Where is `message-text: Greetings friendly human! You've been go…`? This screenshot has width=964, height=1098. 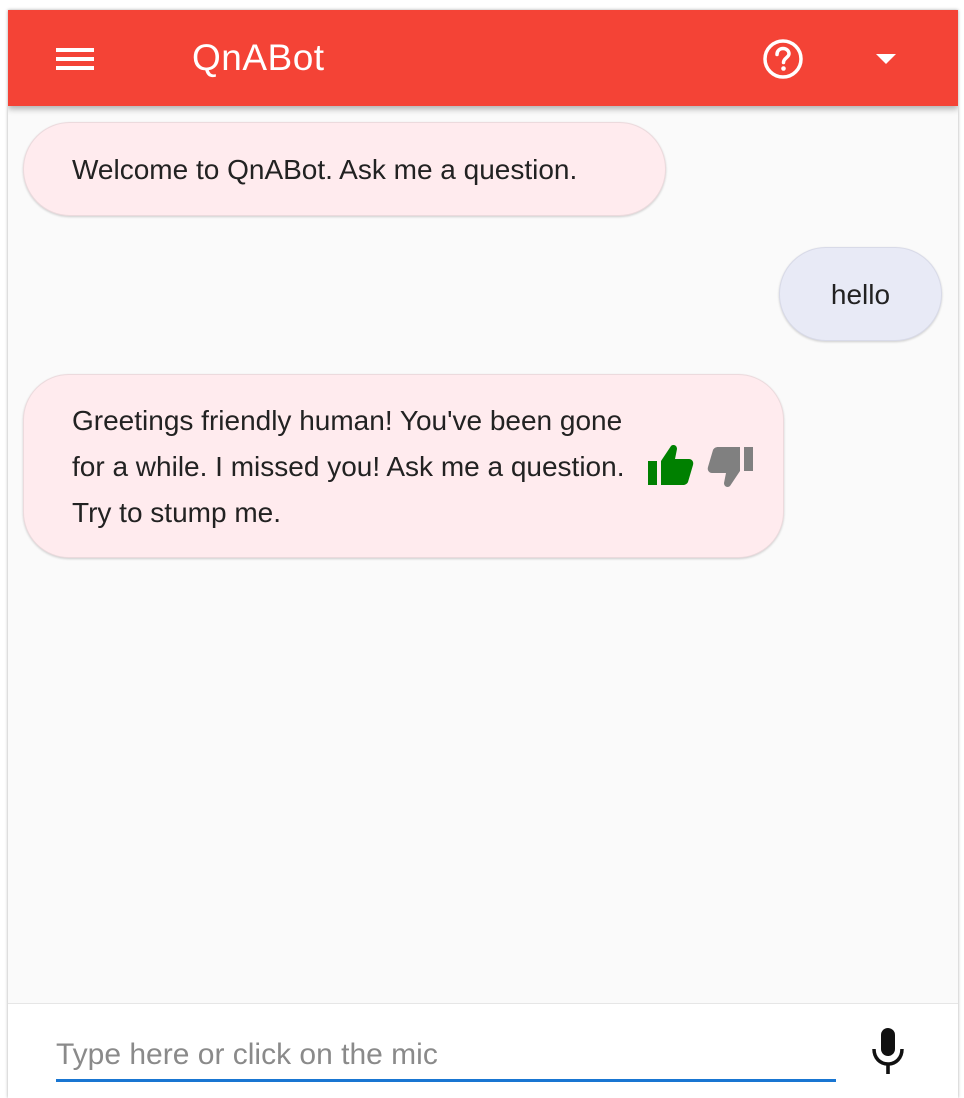
message-text: Greetings friendly human! You've been go… is located at coordinates (348, 466).